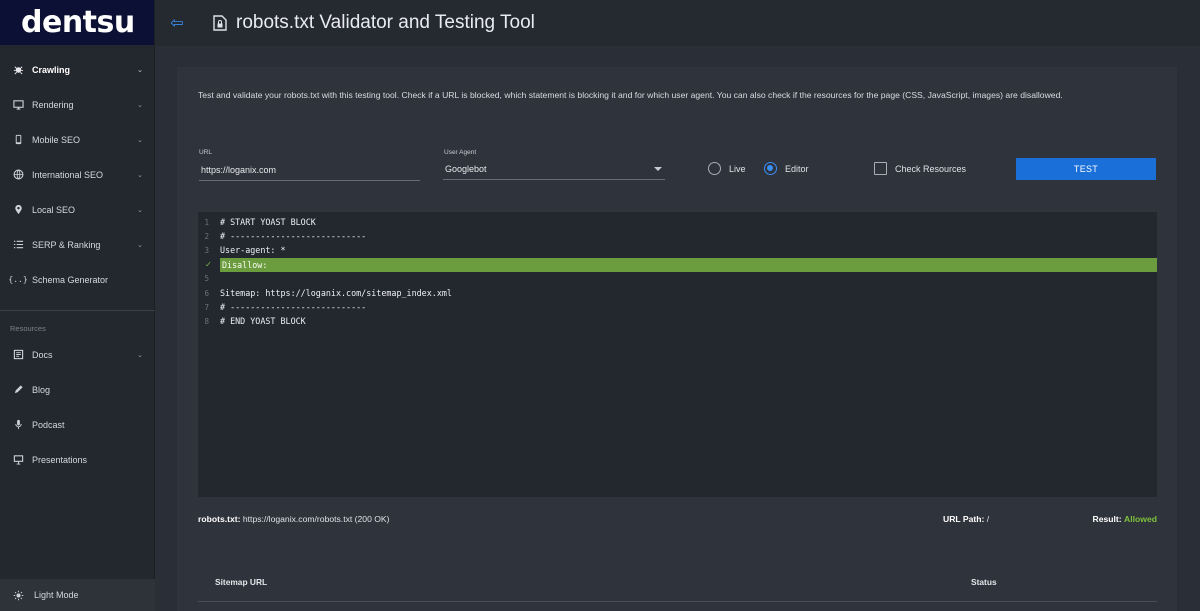 Image resolution: width=1200 pixels, height=611 pixels. I want to click on test-result: Result: Allowed, so click(1125, 519).